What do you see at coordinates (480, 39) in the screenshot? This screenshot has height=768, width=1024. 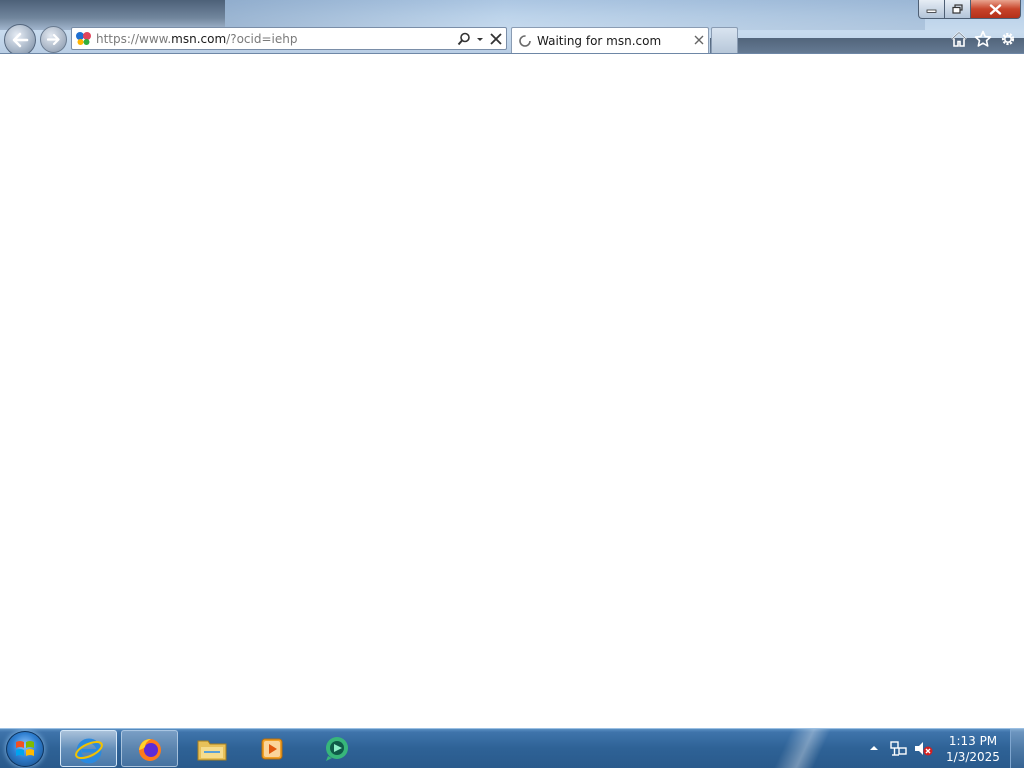 I see `chevron-down-icon` at bounding box center [480, 39].